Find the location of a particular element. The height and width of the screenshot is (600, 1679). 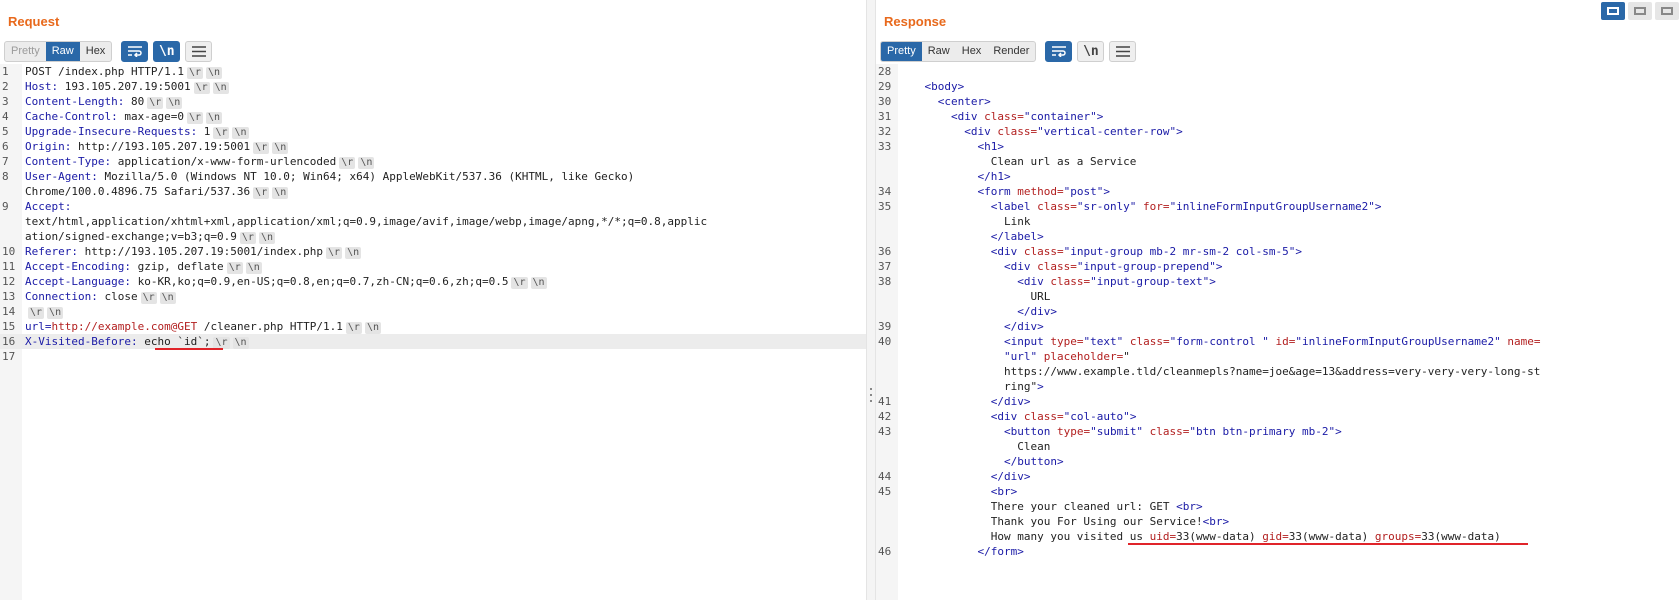

output-underline is located at coordinates (1328, 544).